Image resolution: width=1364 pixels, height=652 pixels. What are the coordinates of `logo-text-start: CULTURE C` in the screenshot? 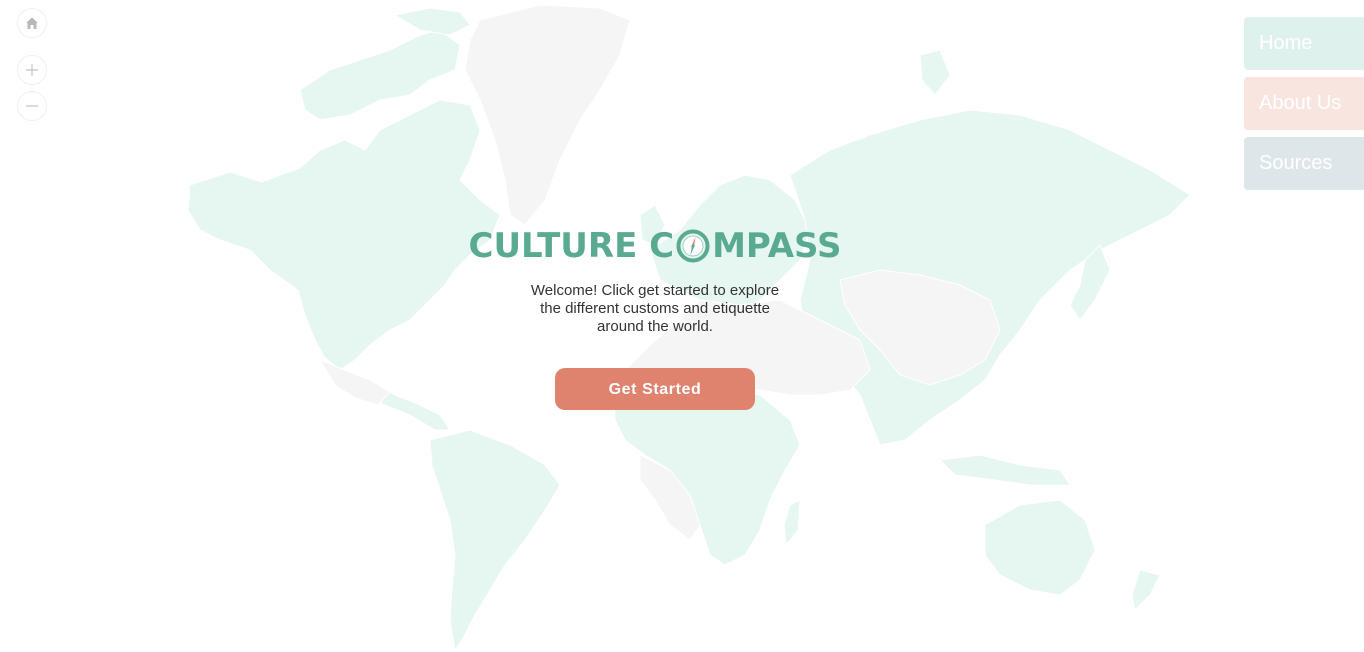 It's located at (571, 246).